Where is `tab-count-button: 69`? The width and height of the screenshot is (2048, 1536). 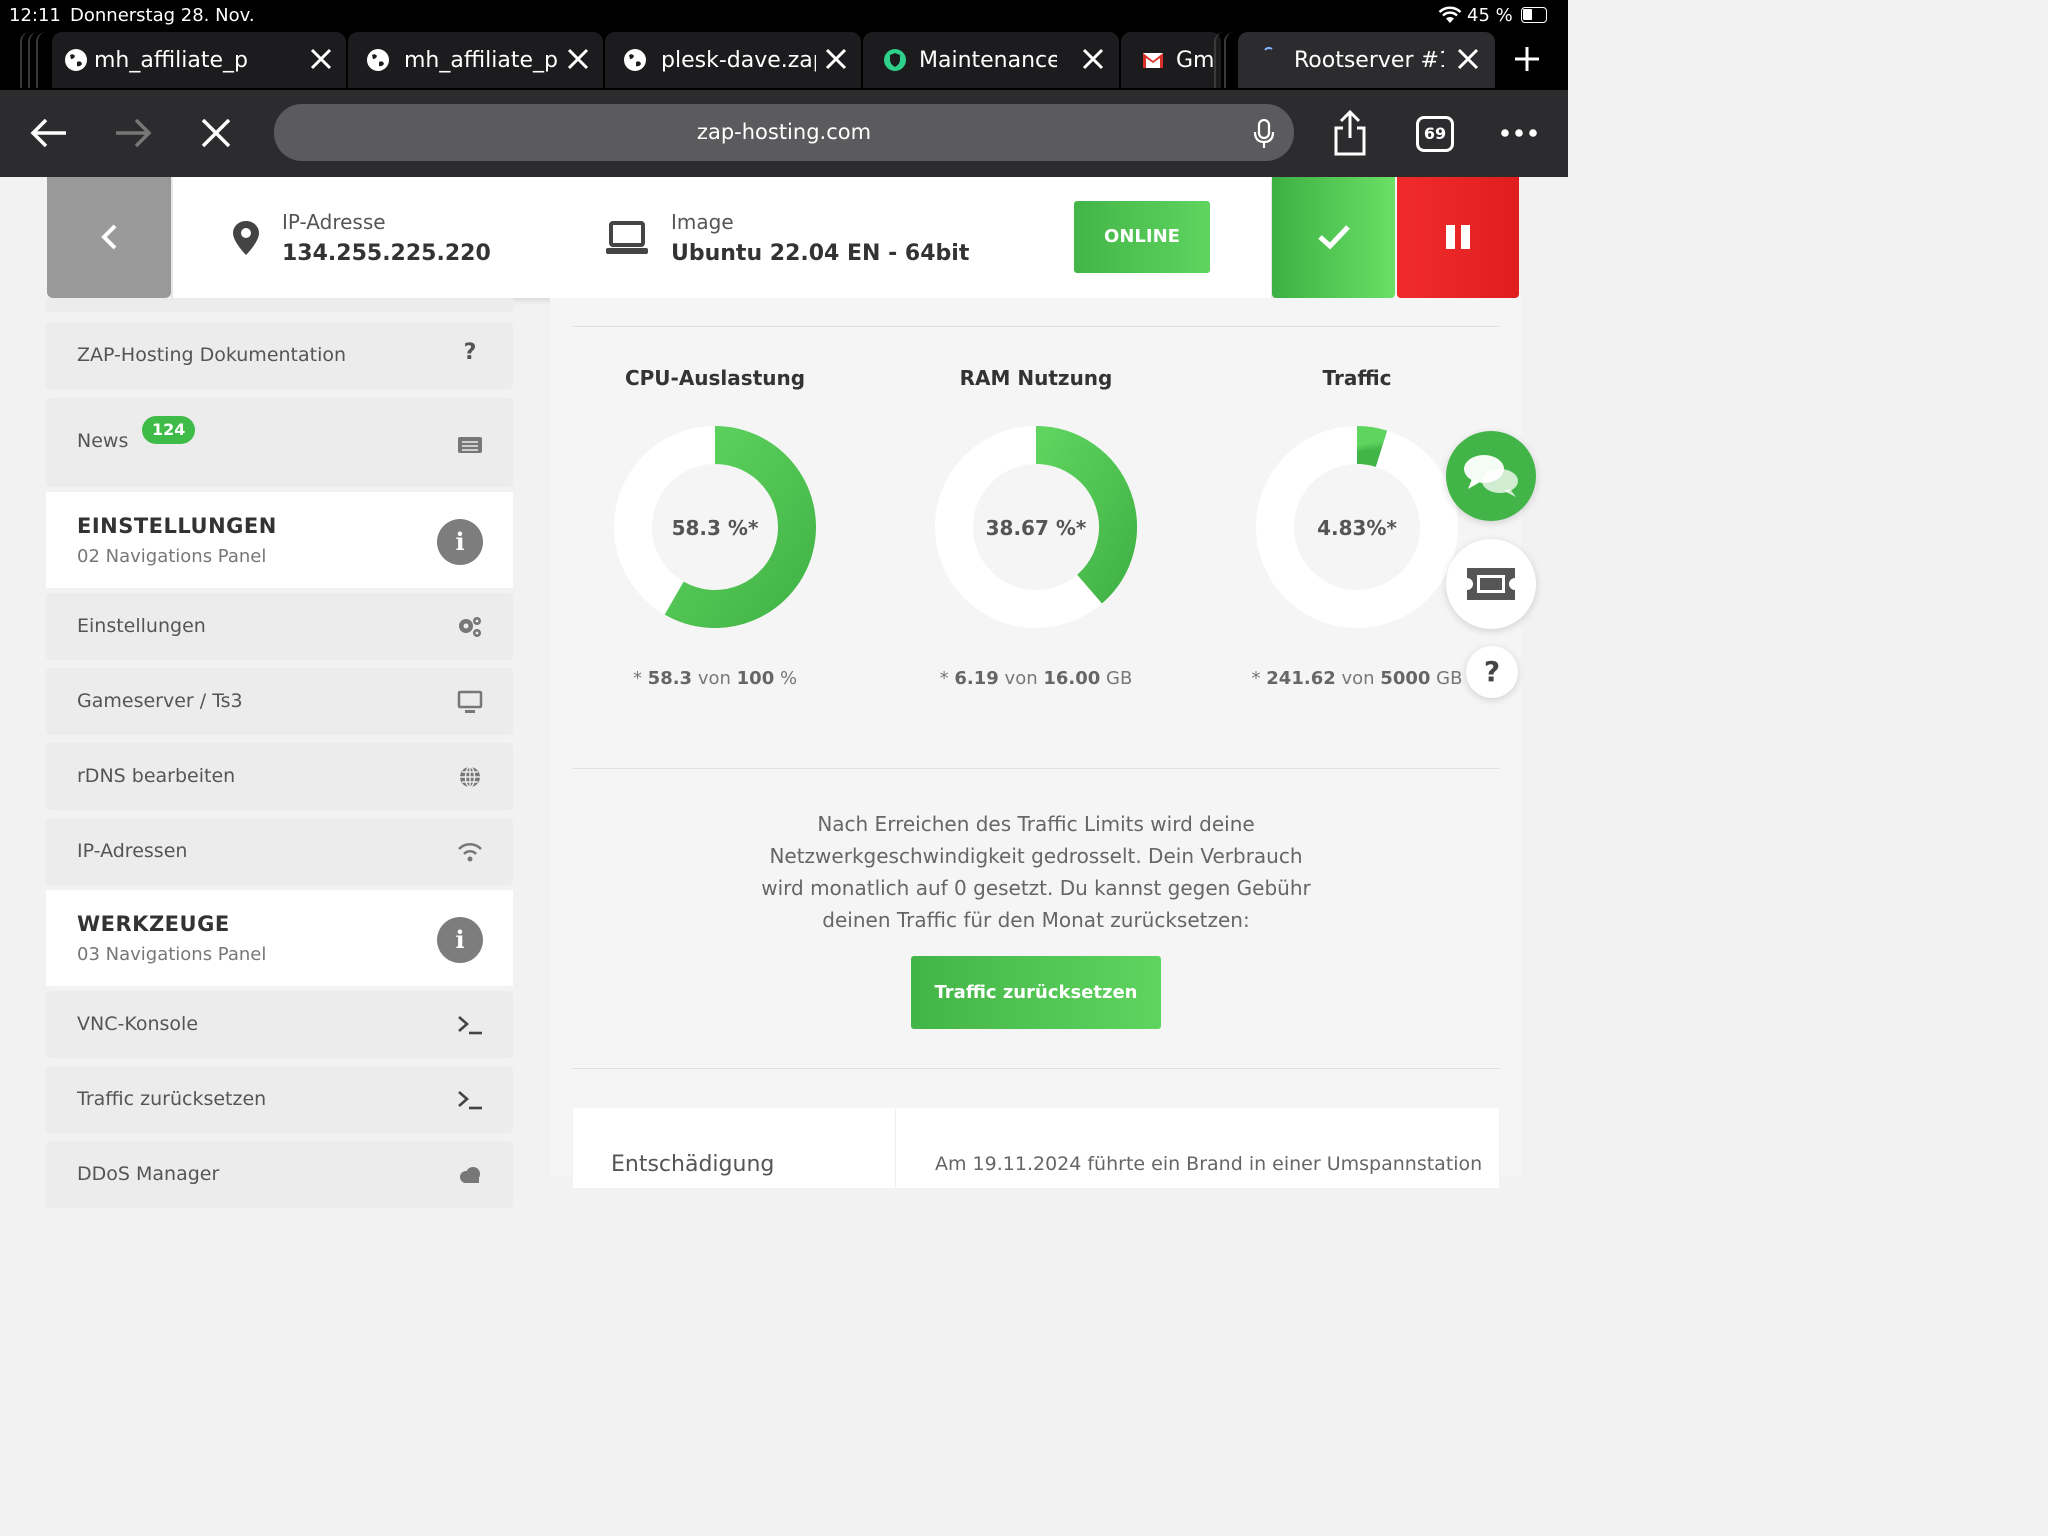 tab-count-button: 69 is located at coordinates (1435, 134).